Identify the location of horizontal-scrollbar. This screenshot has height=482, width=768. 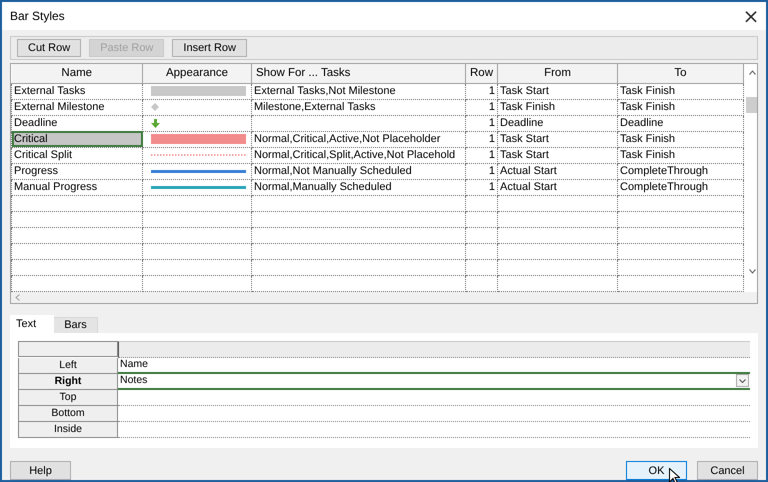
(384, 297).